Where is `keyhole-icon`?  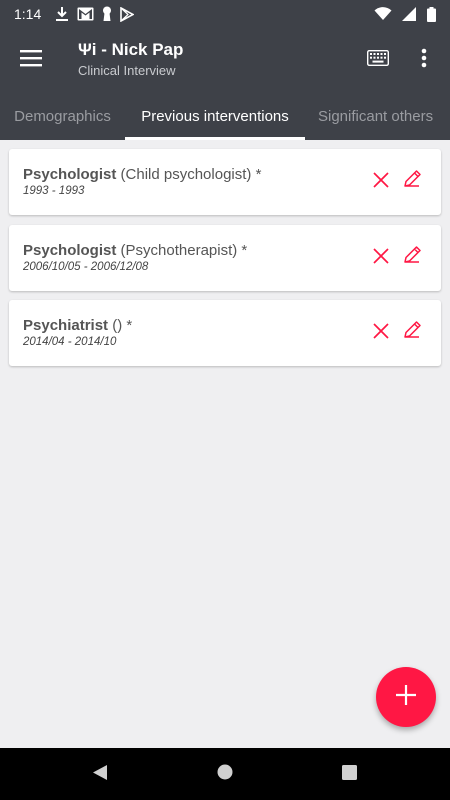
keyhole-icon is located at coordinates (107, 14).